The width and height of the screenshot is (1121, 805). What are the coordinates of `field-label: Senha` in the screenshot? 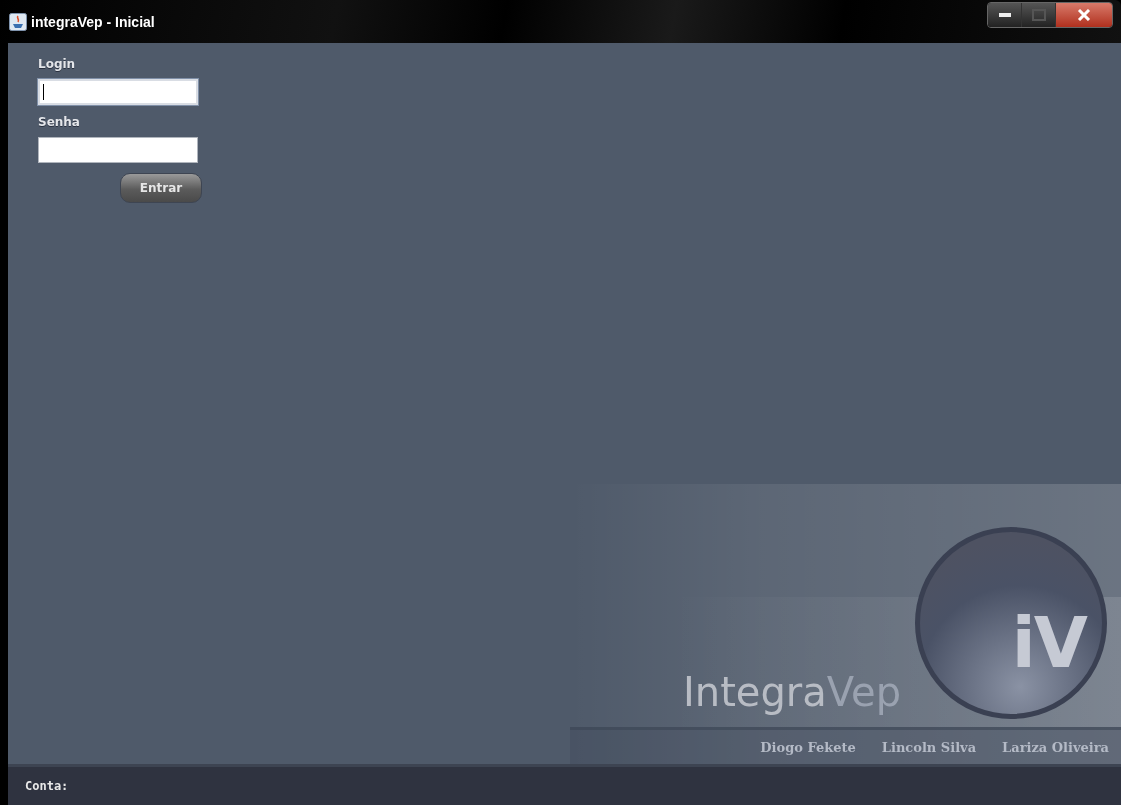 It's located at (59, 122).